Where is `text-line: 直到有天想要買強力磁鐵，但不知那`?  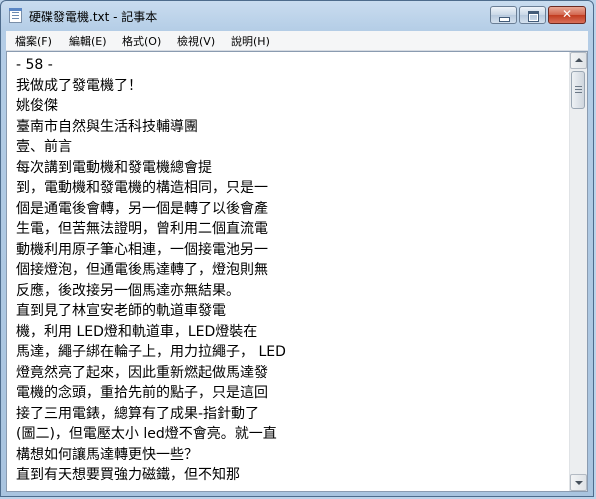 text-line: 直到有天想要買強力磁鐵，但不知那 is located at coordinates (128, 475).